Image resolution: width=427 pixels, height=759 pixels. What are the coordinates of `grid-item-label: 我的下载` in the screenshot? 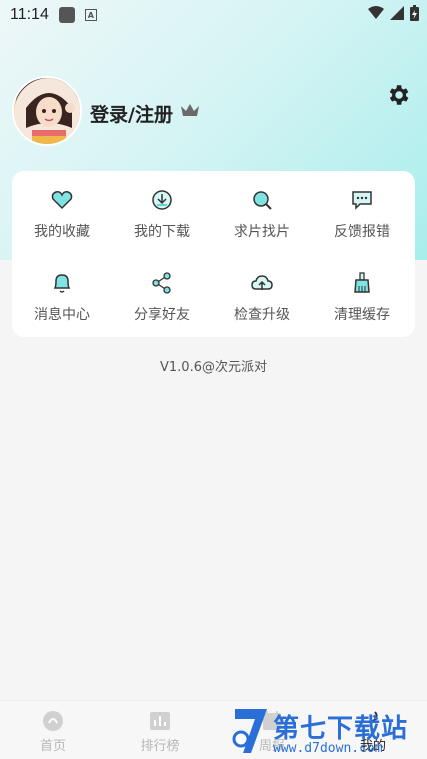 It's located at (162, 232).